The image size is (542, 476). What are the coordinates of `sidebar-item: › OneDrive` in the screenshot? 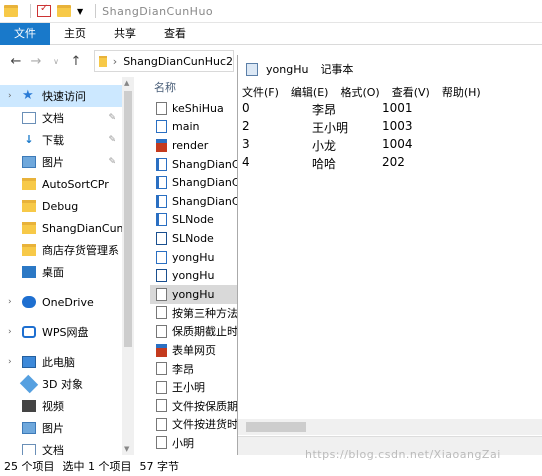 It's located at (61, 302).